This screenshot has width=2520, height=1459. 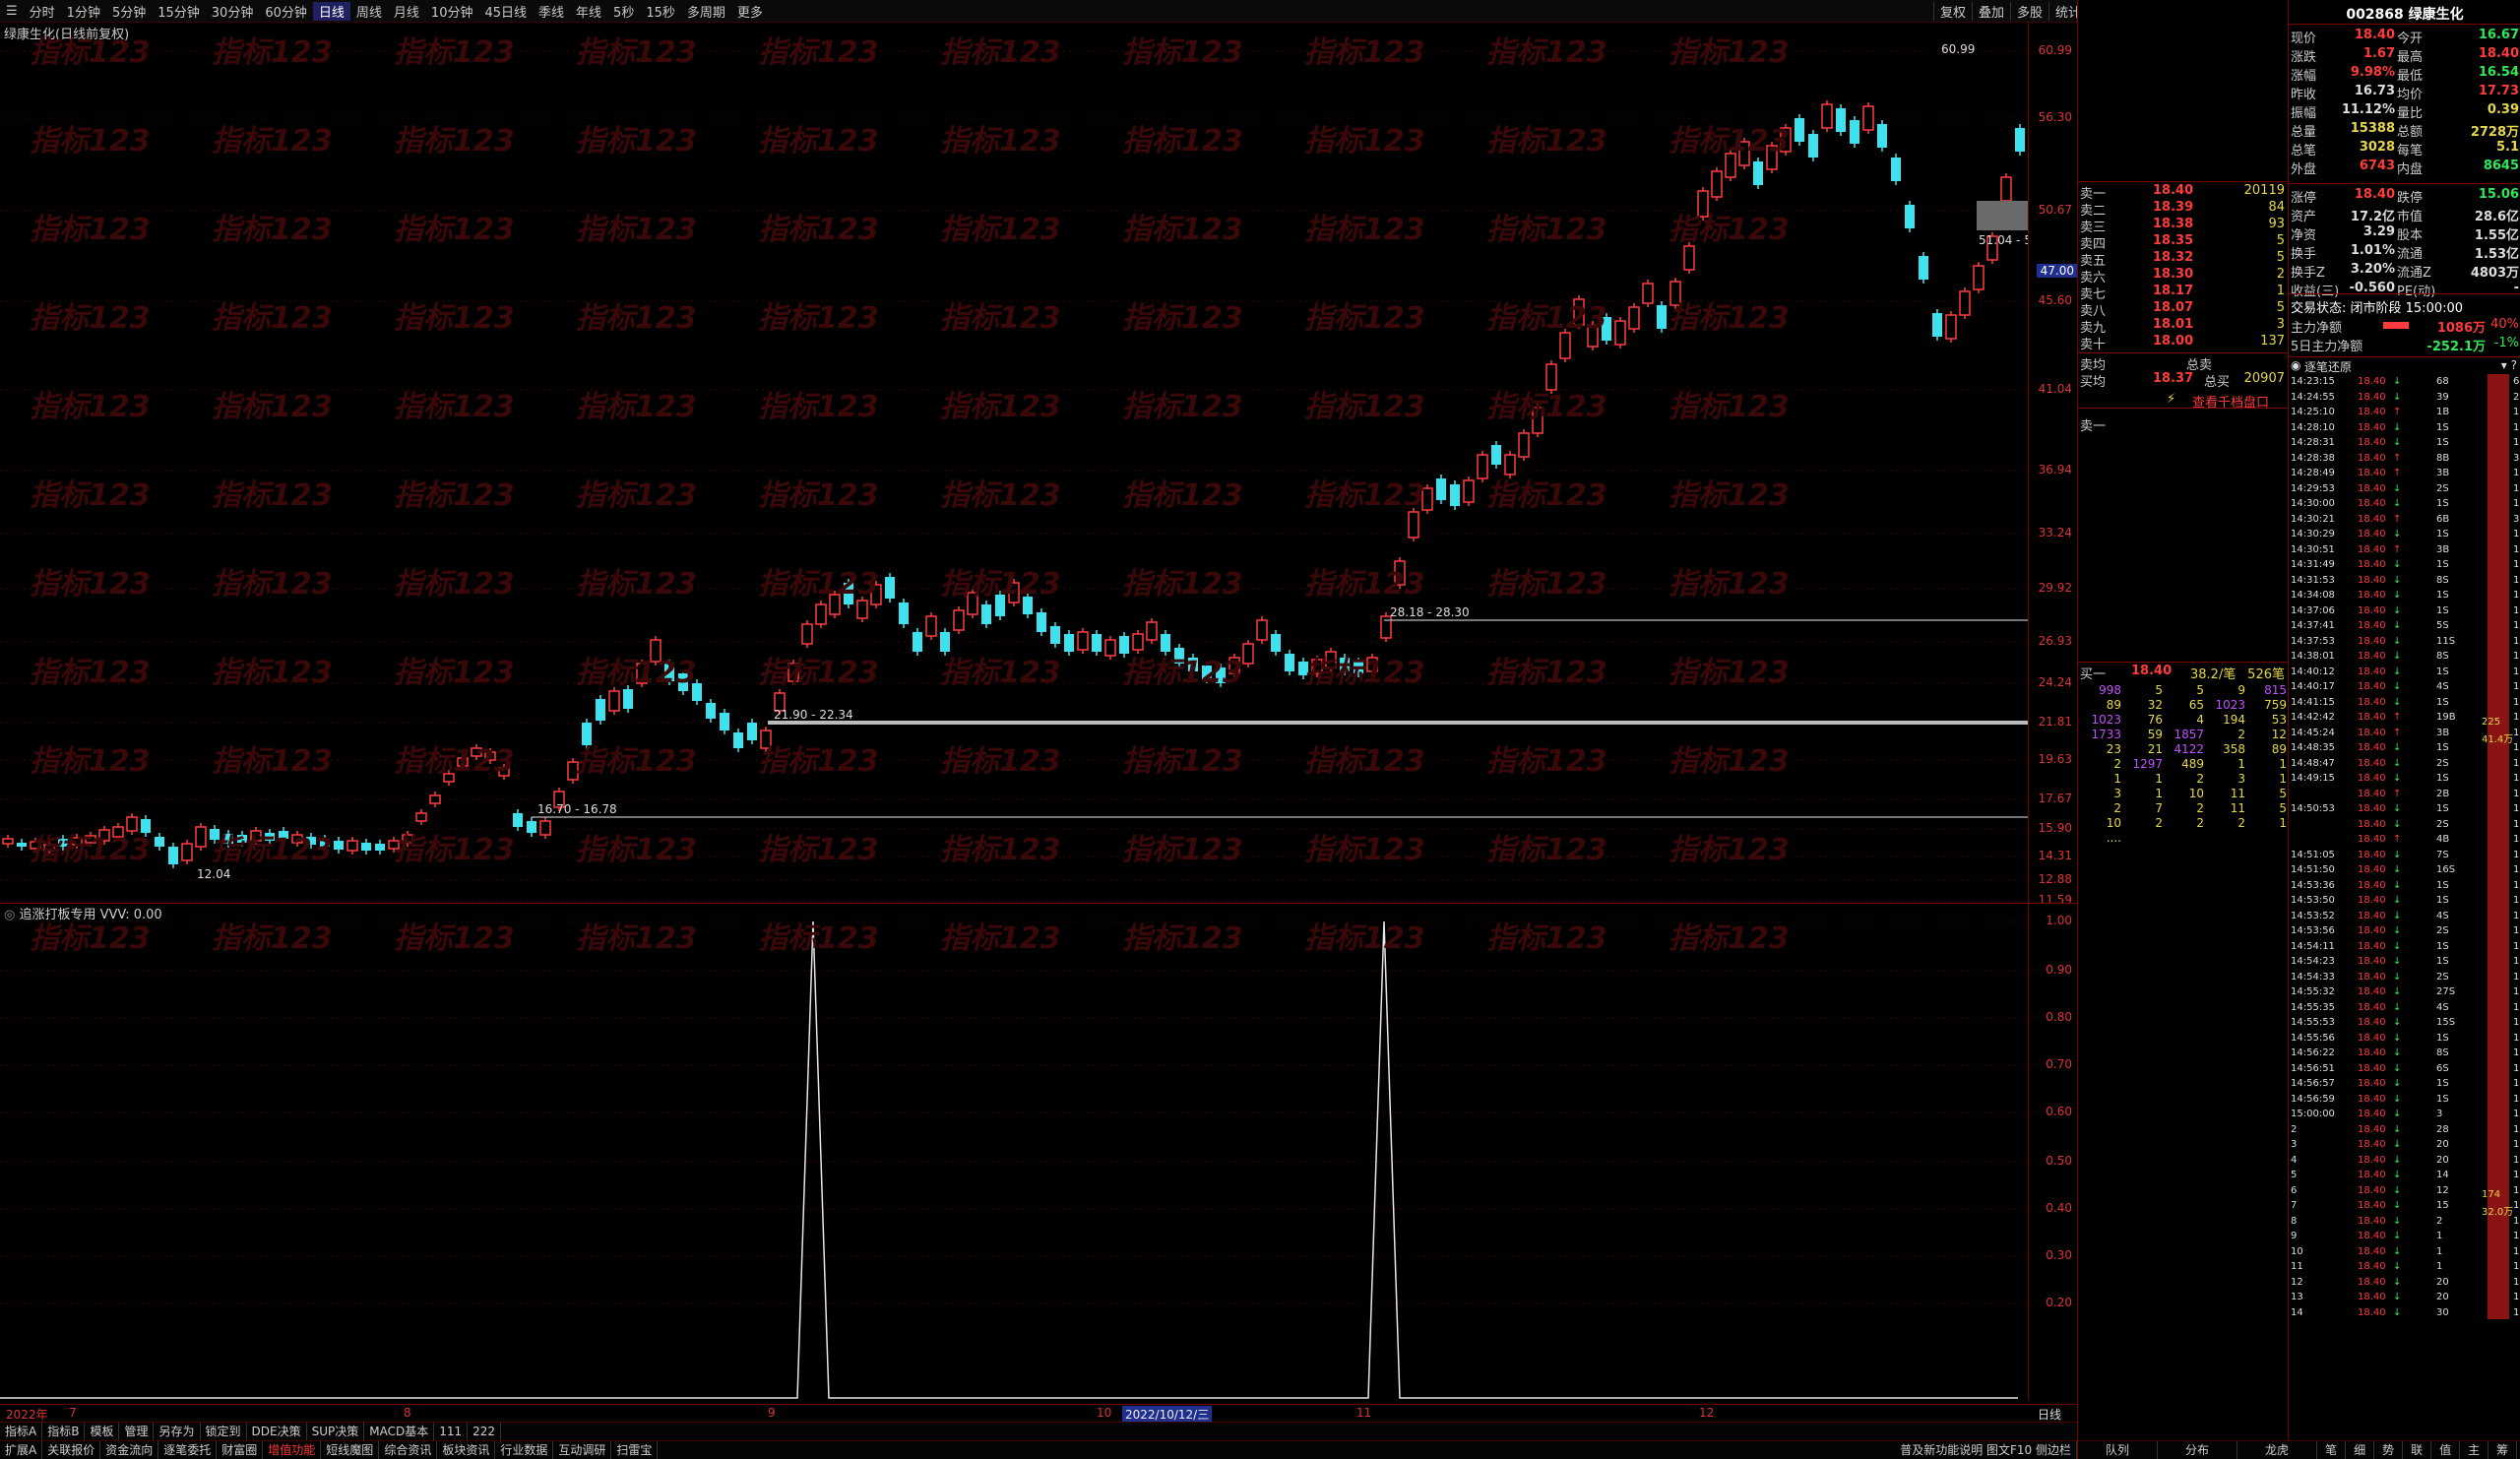 I want to click on feature-tab: 逐笔委托, so click(x=188, y=1450).